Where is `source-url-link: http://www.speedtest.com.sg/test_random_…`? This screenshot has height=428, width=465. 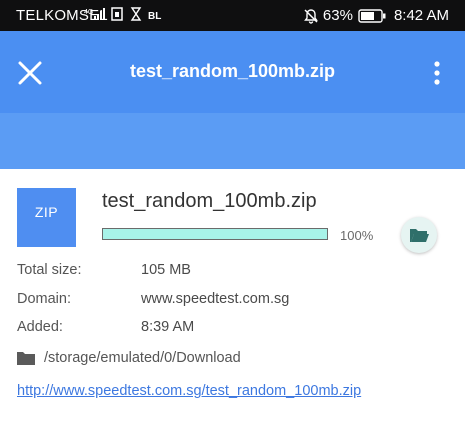 source-url-link: http://www.speedtest.com.sg/test_random_… is located at coordinates (189, 391).